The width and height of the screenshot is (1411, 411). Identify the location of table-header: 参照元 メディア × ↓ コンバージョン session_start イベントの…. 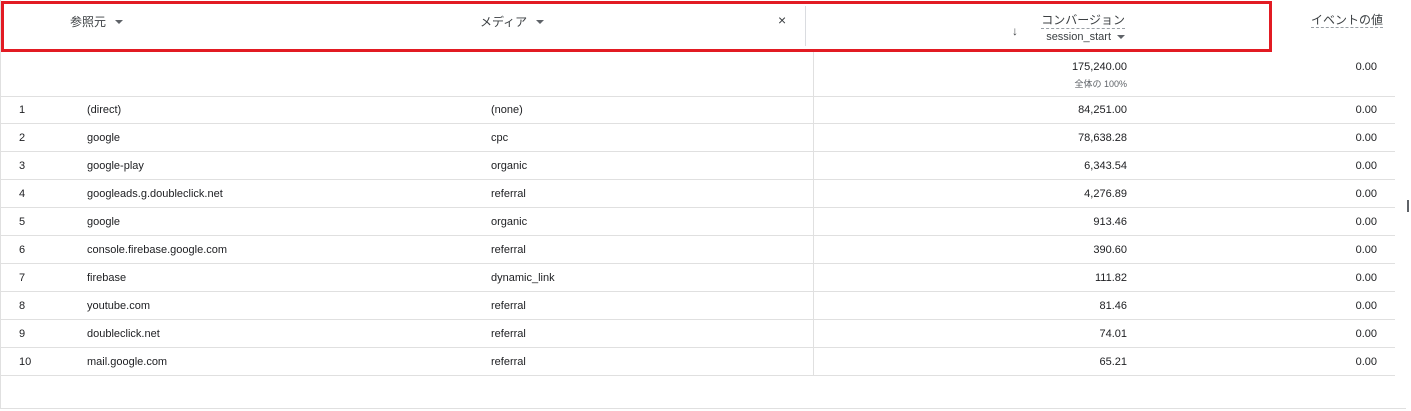
(697, 26).